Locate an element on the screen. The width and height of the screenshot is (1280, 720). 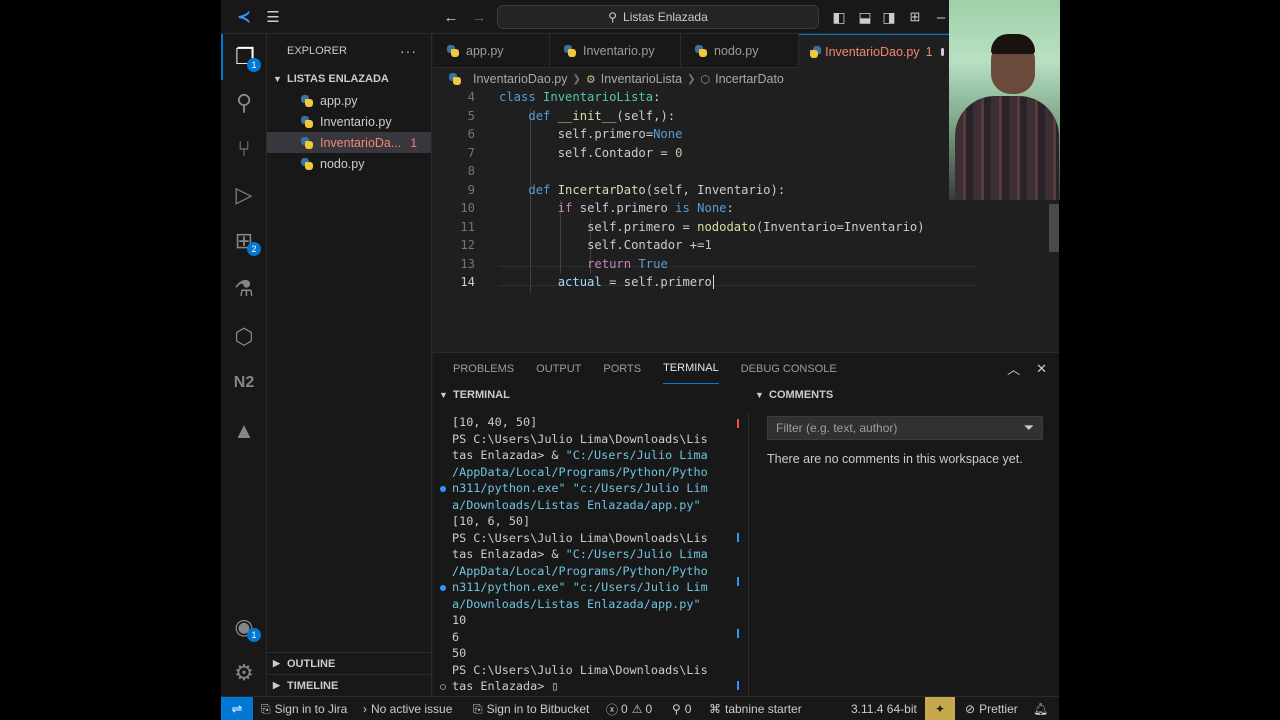
tabnine-logo-icon: ✦ is located at coordinates (940, 708).